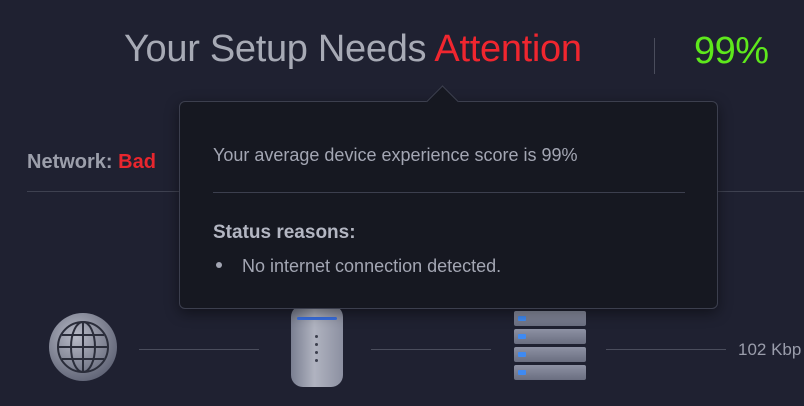 Image resolution: width=804 pixels, height=406 pixels. I want to click on speed-label: 102 Kbp, so click(770, 349).